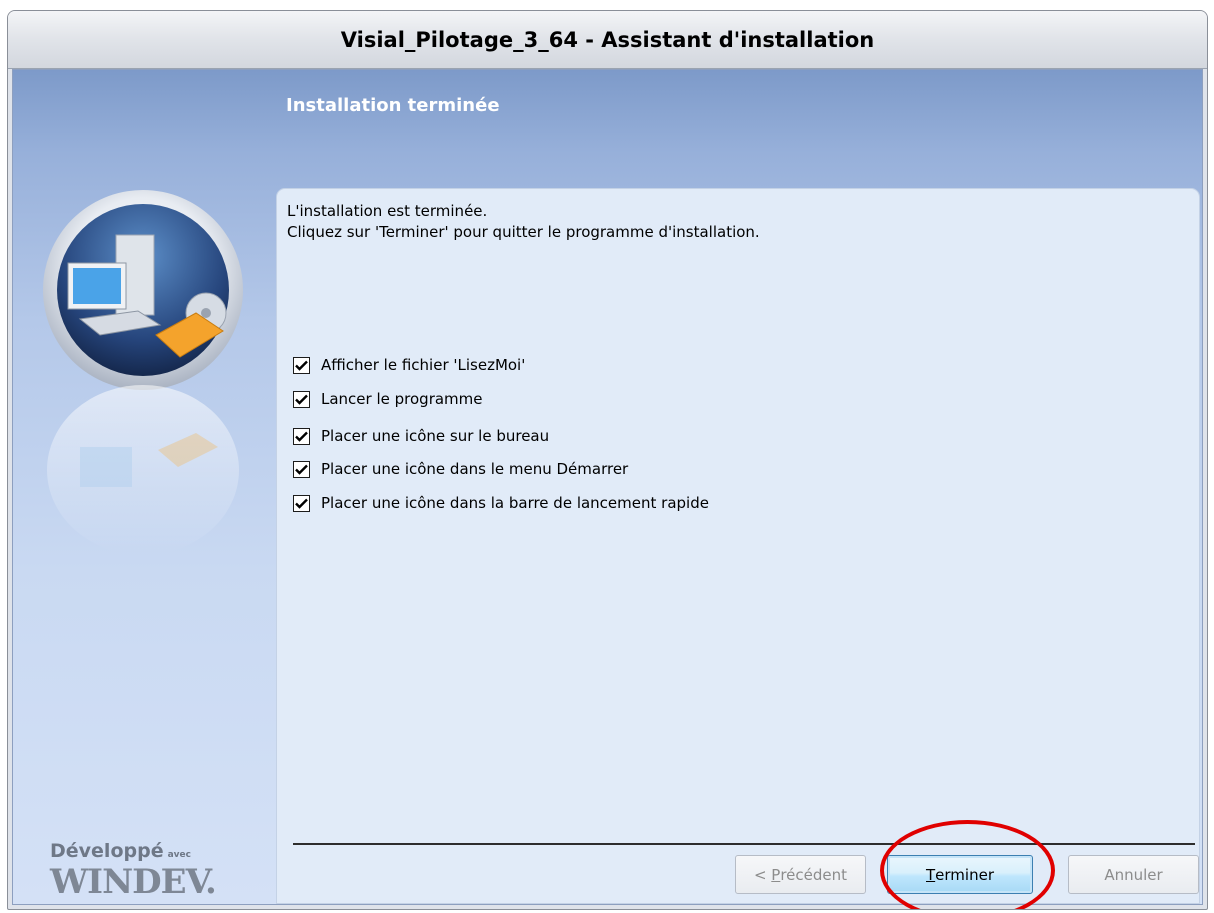 The width and height of the screenshot is (1214, 913). I want to click on checkbox-readme, so click(301, 365).